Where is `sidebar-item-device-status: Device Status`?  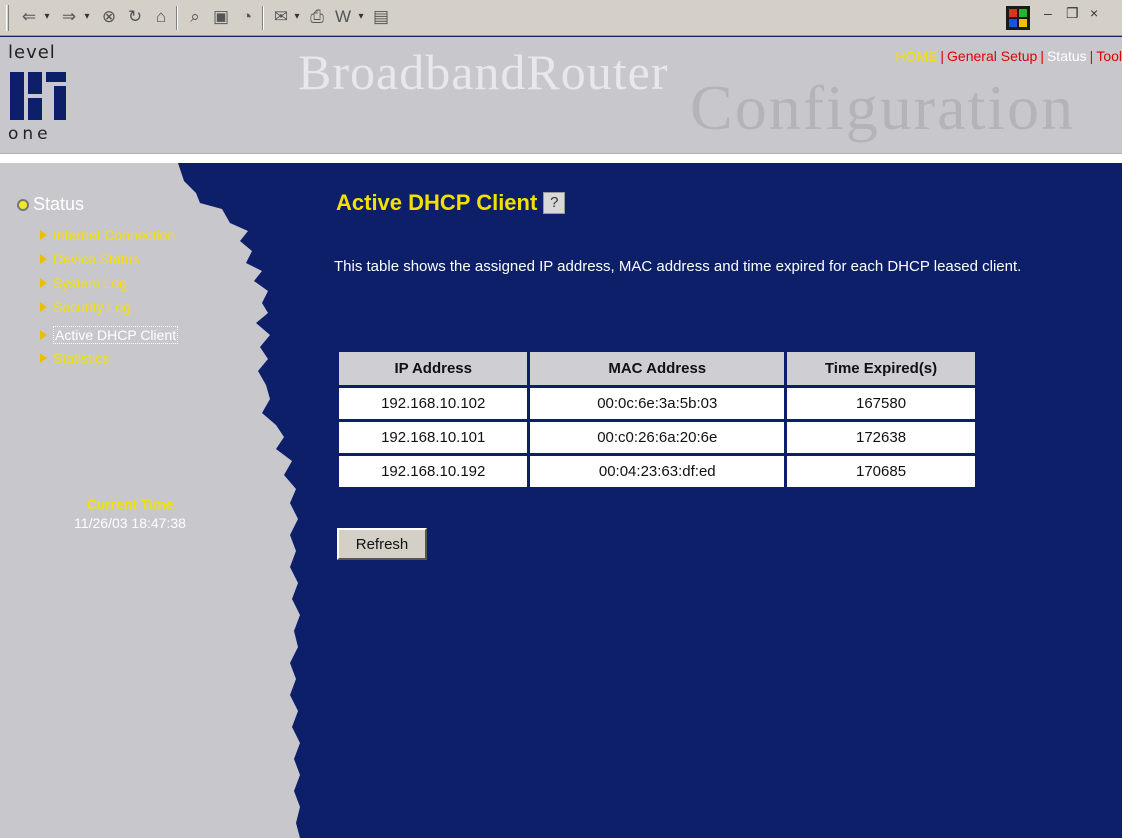 sidebar-item-device-status: Device Status is located at coordinates (89, 259).